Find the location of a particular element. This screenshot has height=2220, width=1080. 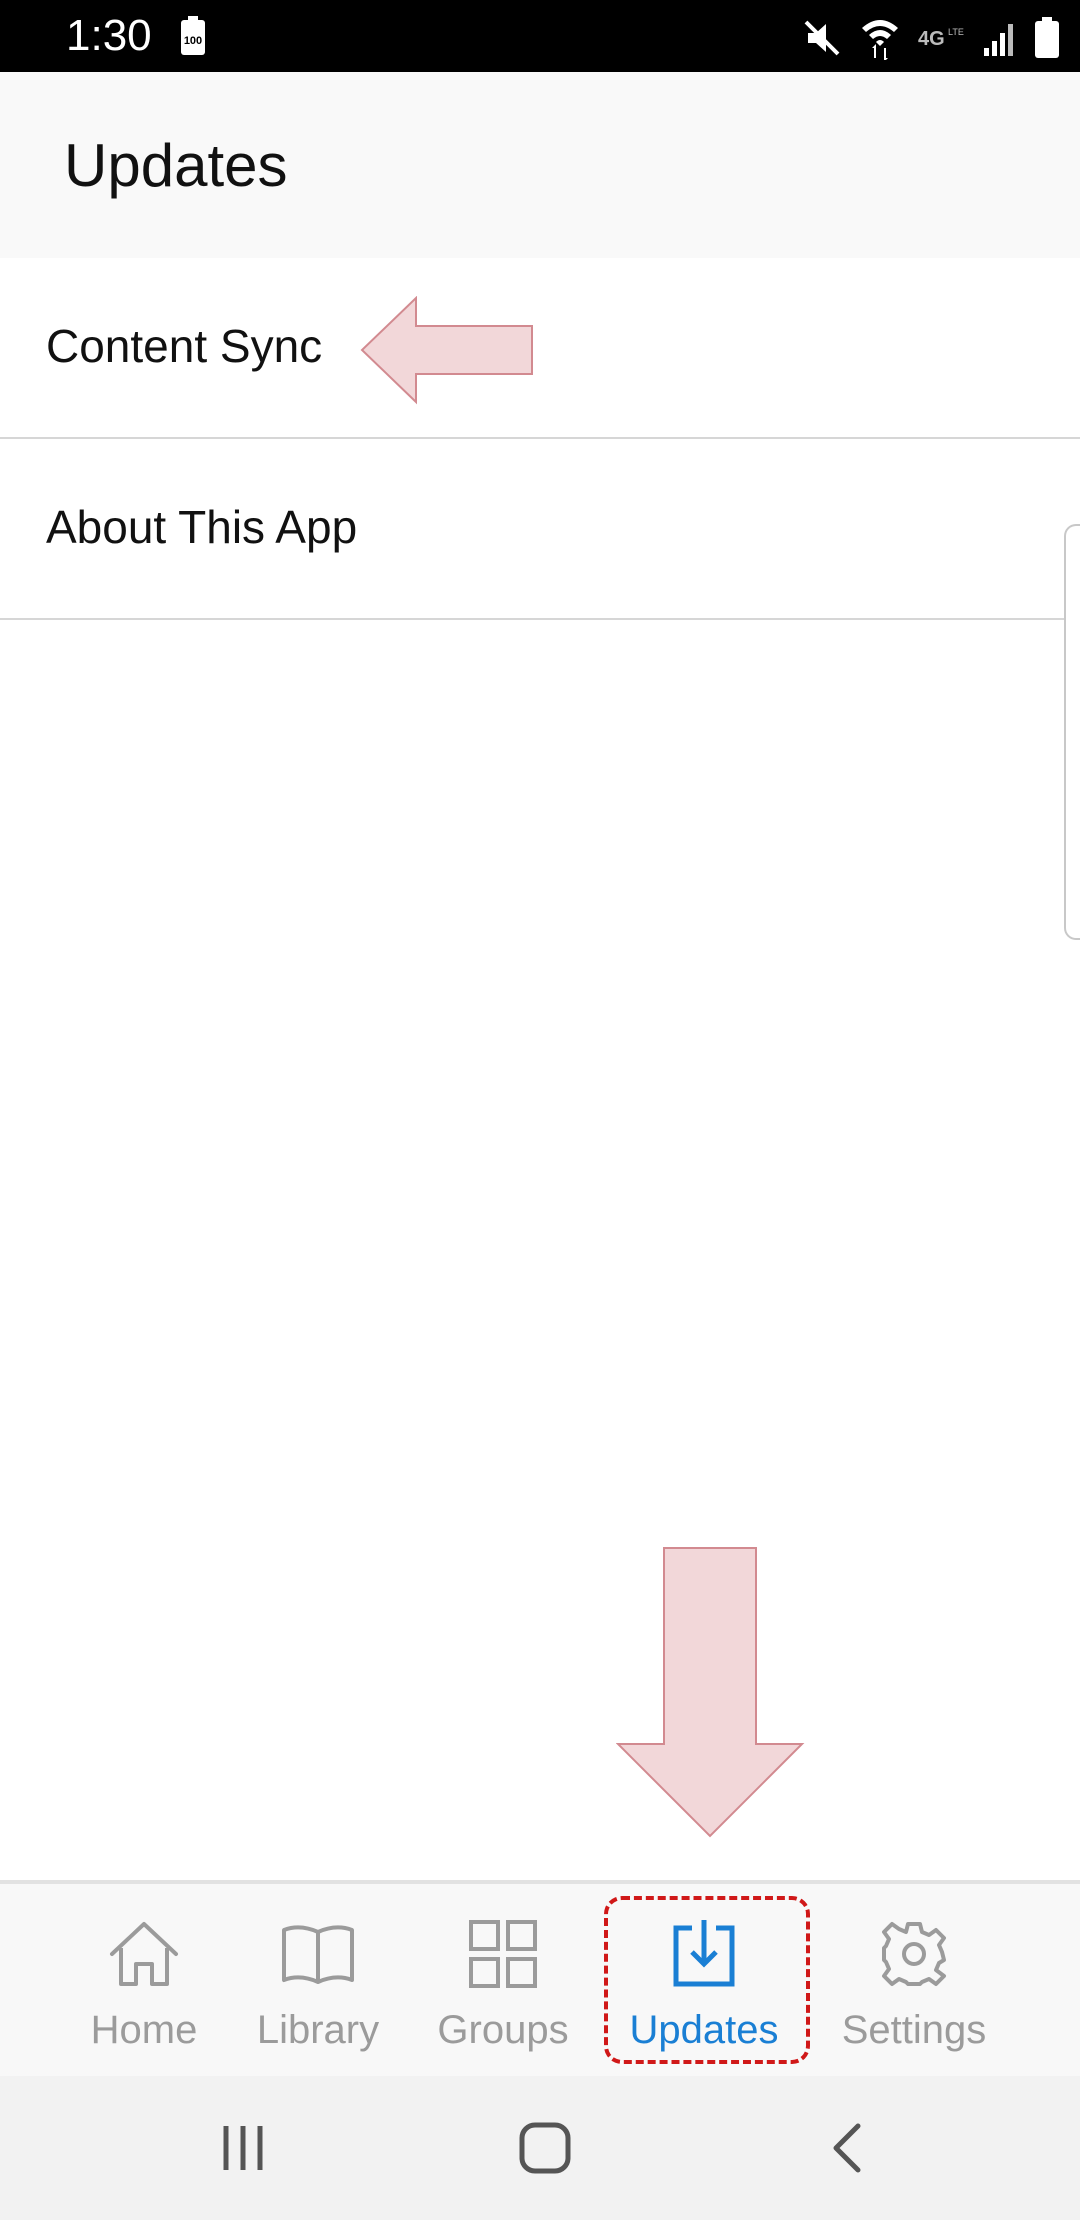

mute-icon is located at coordinates (822, 38).